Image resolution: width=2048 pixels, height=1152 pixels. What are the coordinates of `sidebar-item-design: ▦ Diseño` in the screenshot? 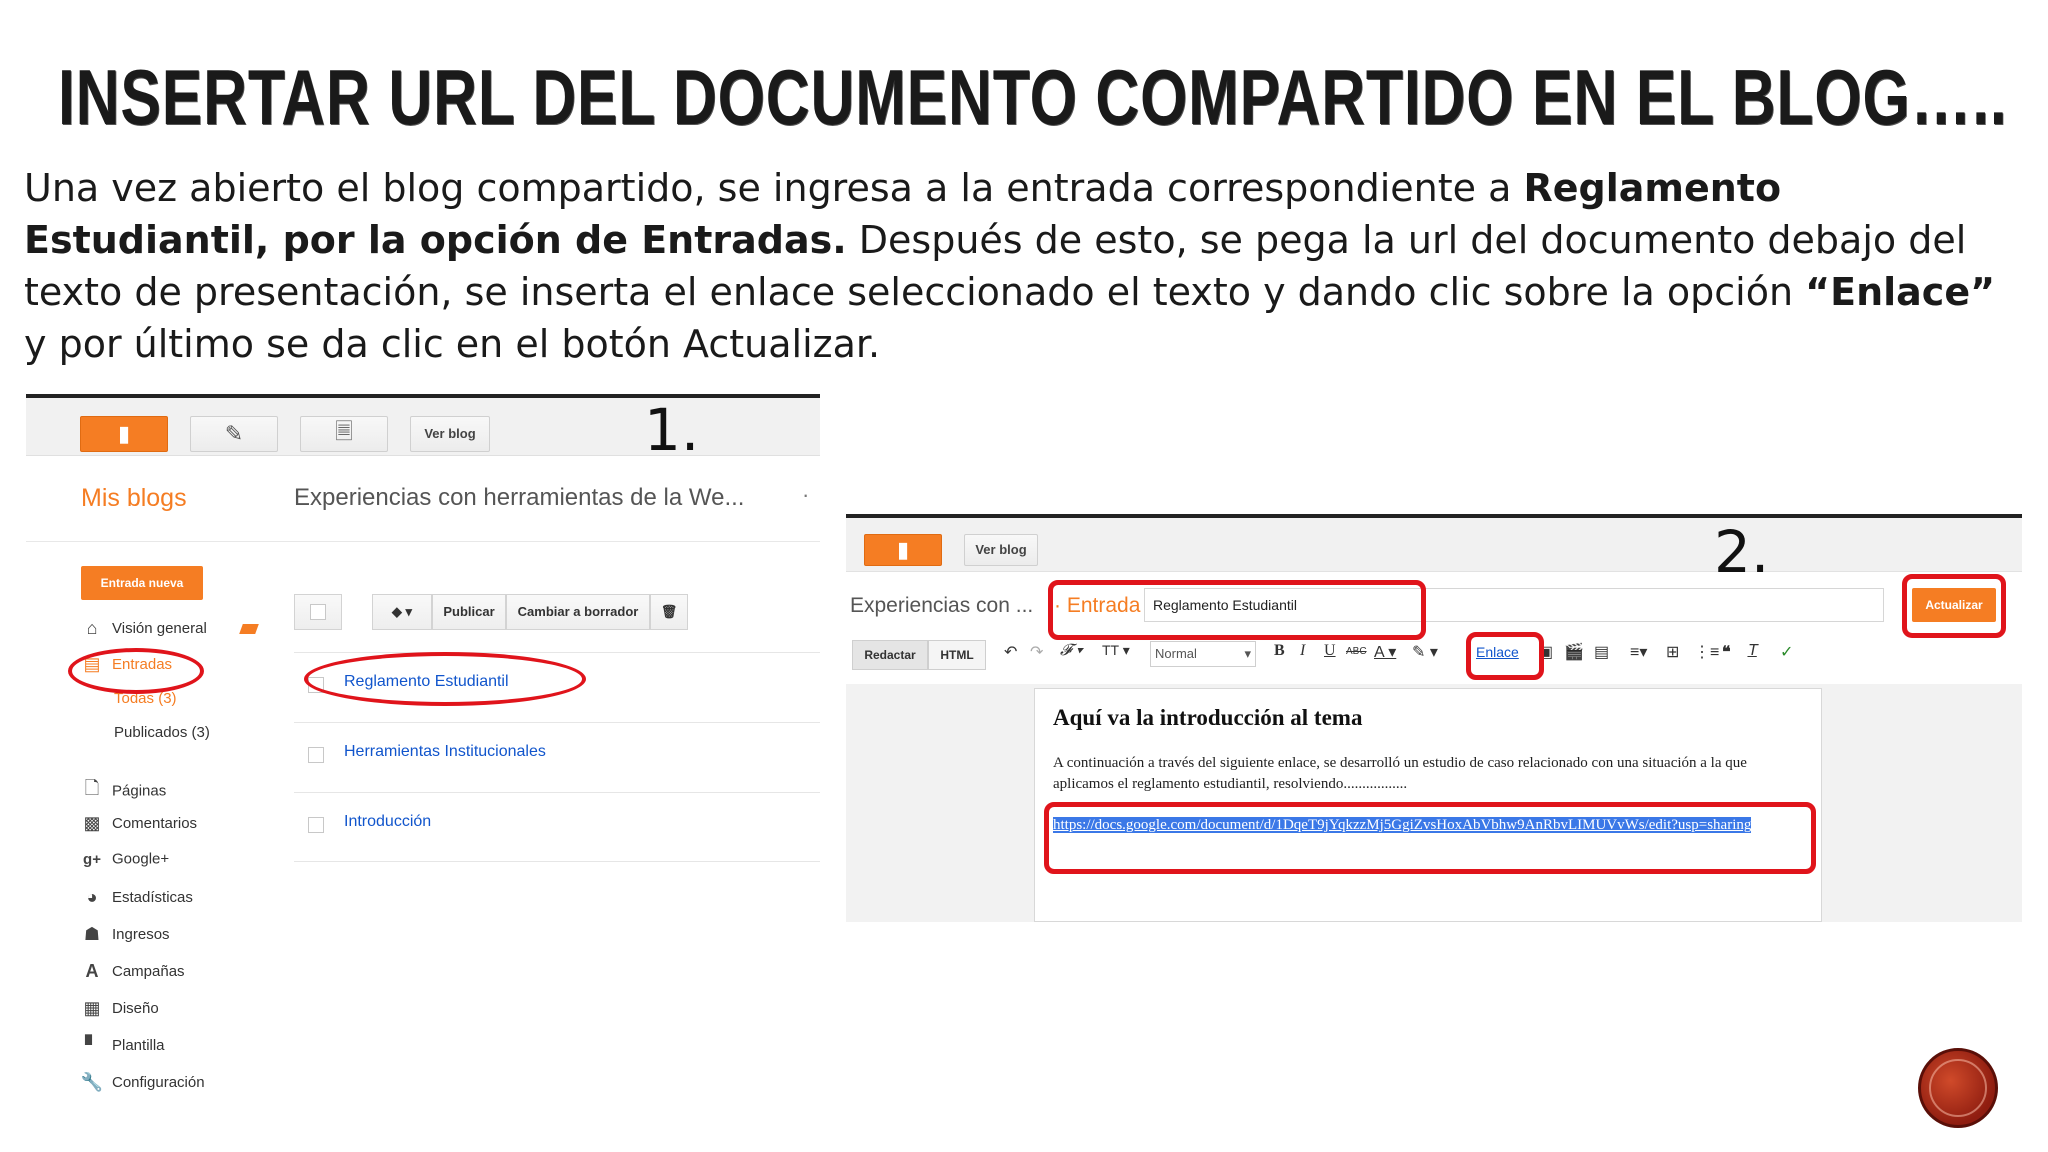 It's located at (119, 1012).